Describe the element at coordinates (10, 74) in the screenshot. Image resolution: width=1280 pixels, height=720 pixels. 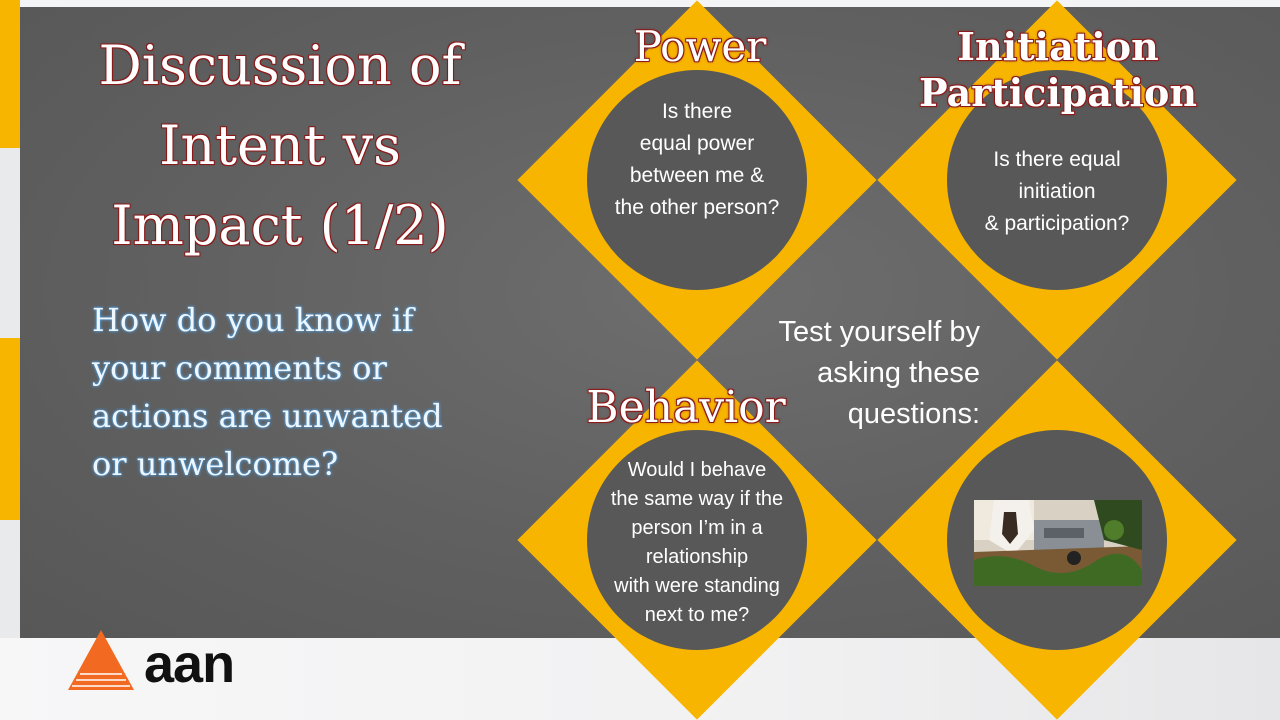
I see `accent-bar-top` at that location.